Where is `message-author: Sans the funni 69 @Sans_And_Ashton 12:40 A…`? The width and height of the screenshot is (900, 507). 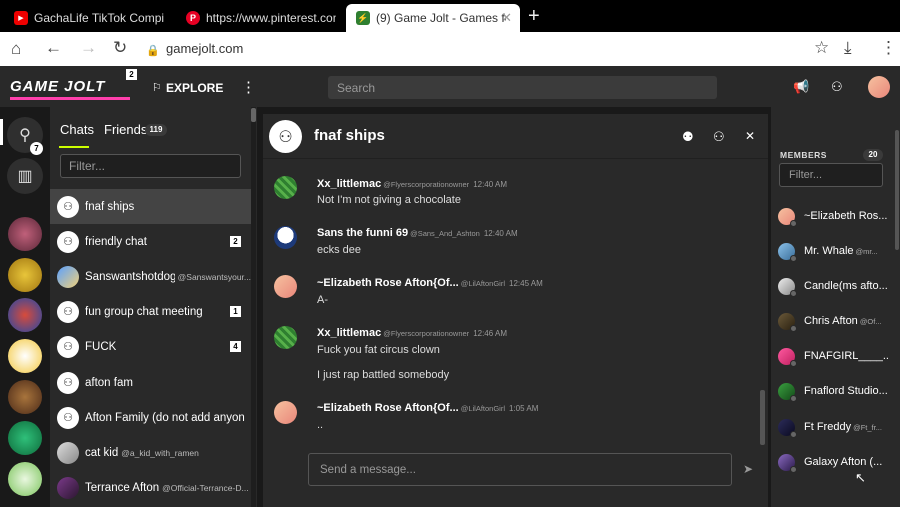
message-author: Sans the funni 69 @Sans_And_Ashton 12:40 A… is located at coordinates (417, 233).